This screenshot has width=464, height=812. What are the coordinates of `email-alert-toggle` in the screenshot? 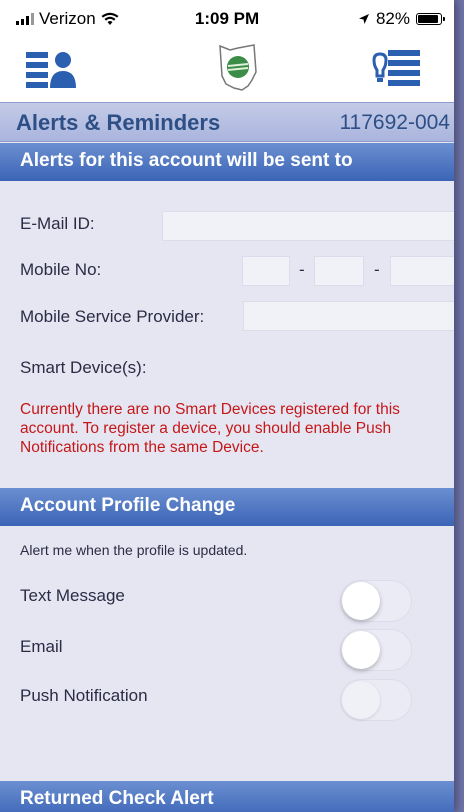 It's located at (376, 650).